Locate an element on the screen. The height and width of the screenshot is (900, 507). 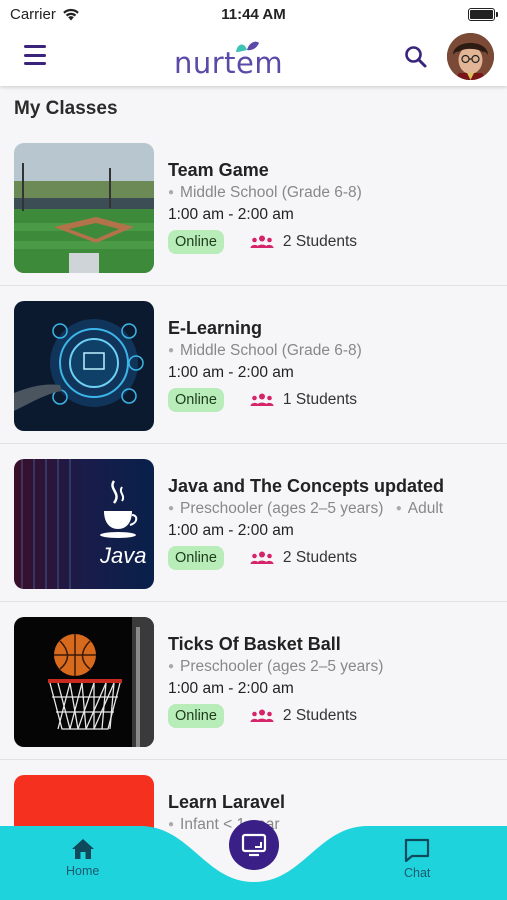
nav-home: Home is located at coordinates (82, 858).